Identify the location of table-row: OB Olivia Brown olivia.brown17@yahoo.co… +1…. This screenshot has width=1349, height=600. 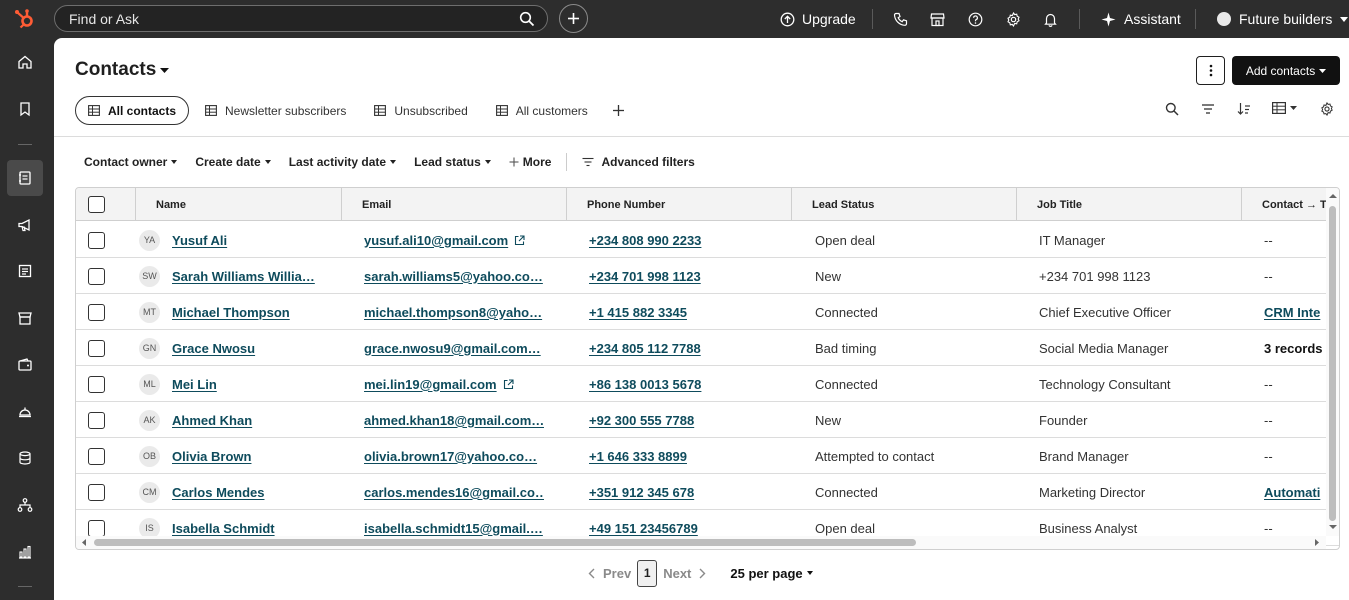
(707, 456).